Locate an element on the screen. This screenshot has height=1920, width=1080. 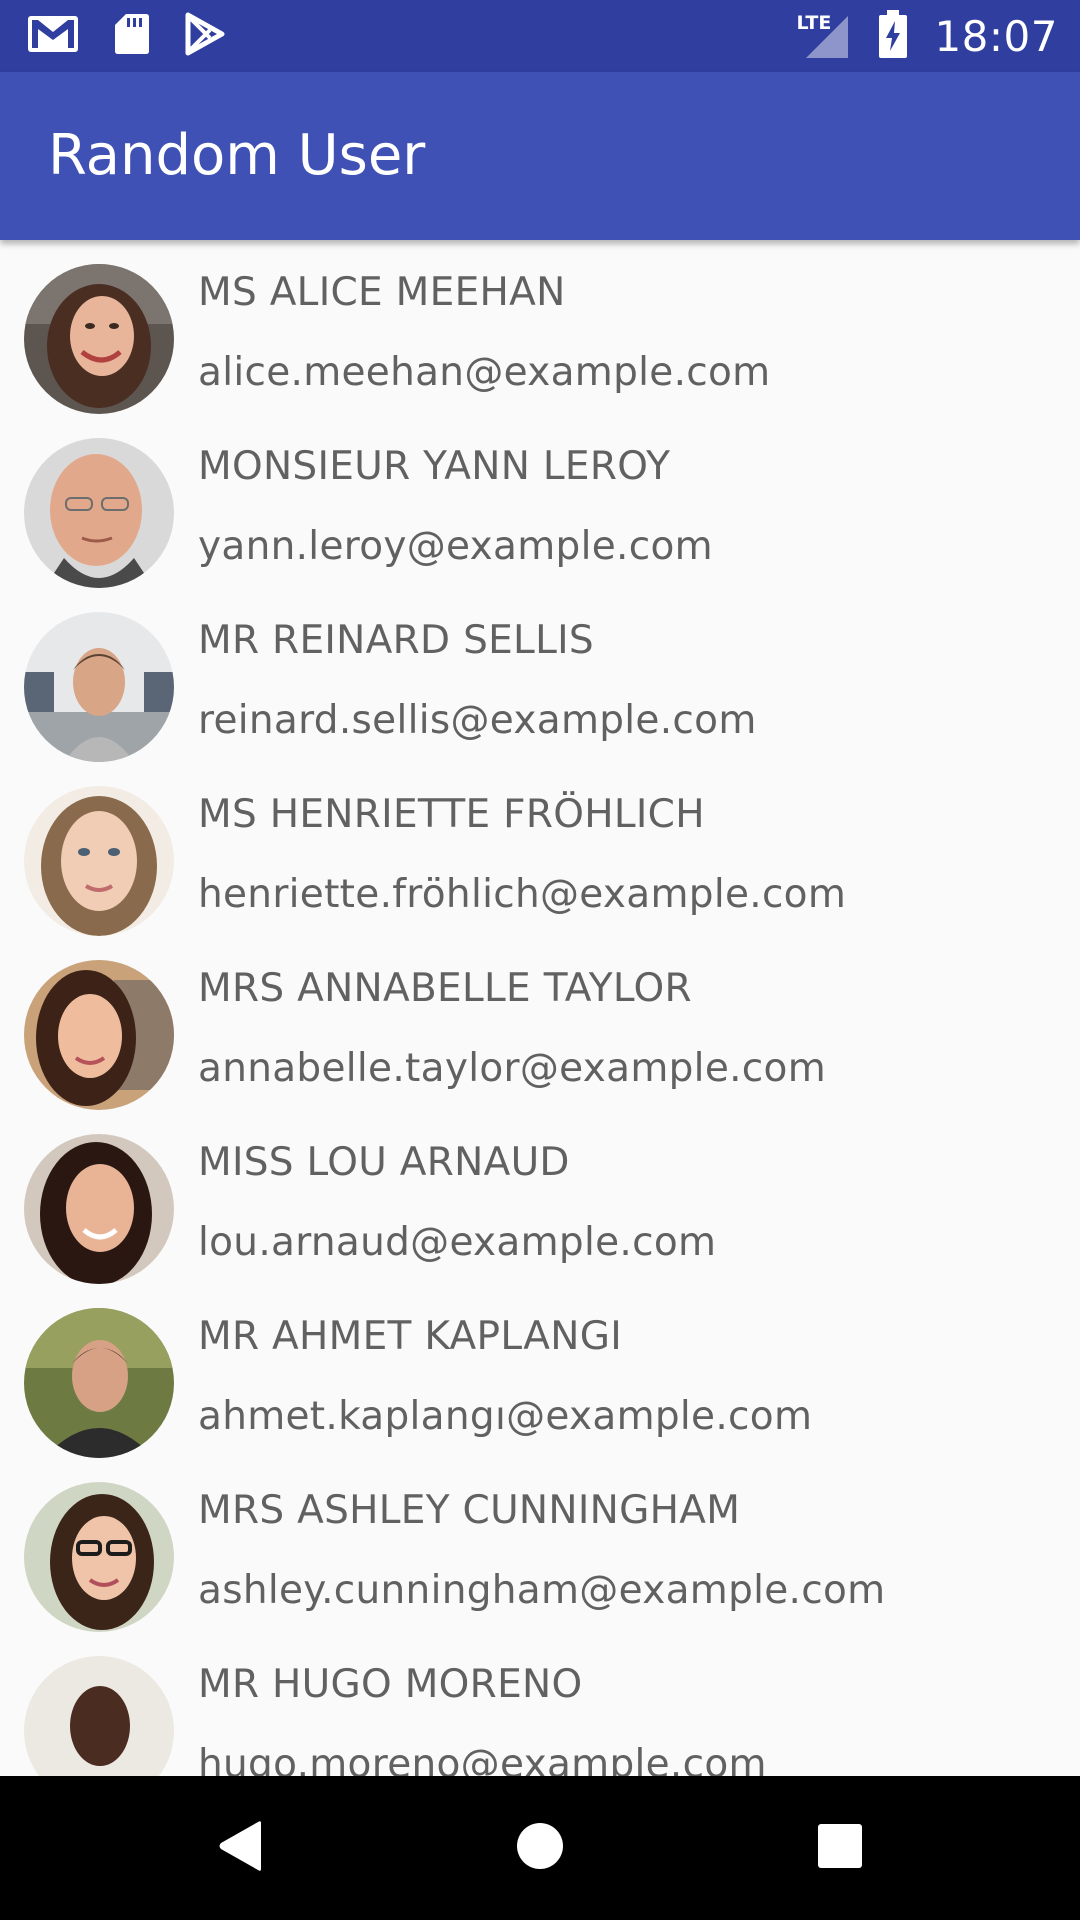
app-bar: Random User is located at coordinates (540, 156).